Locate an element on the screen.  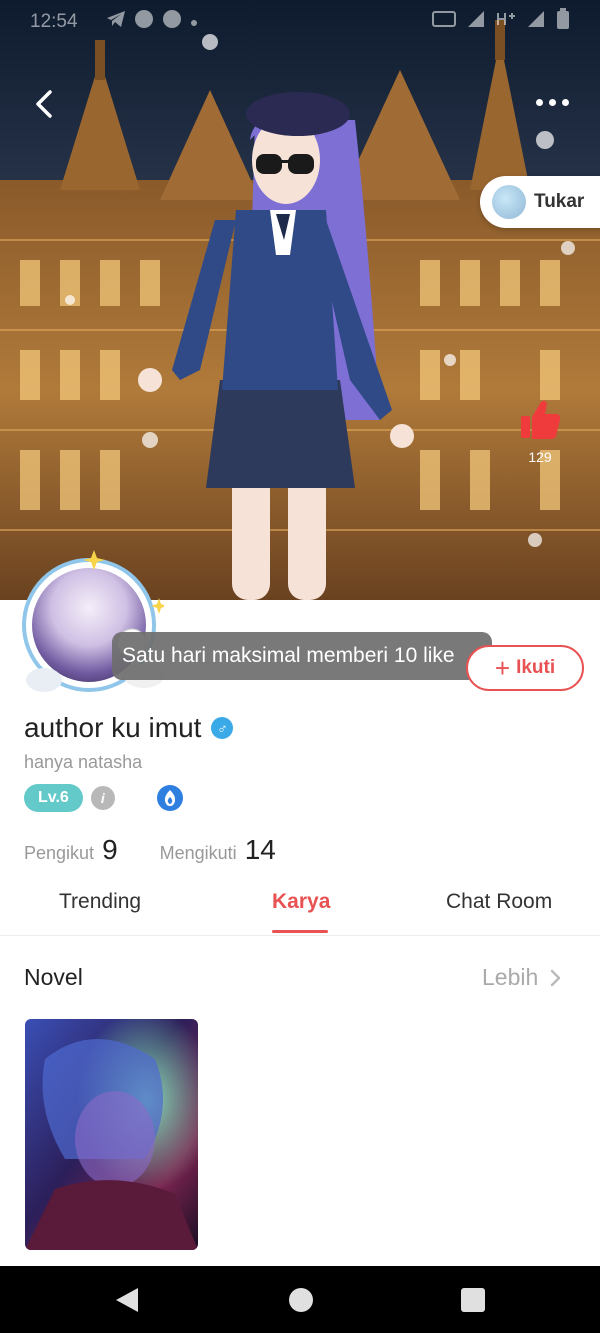
volte-icon is located at coordinates (444, 22).